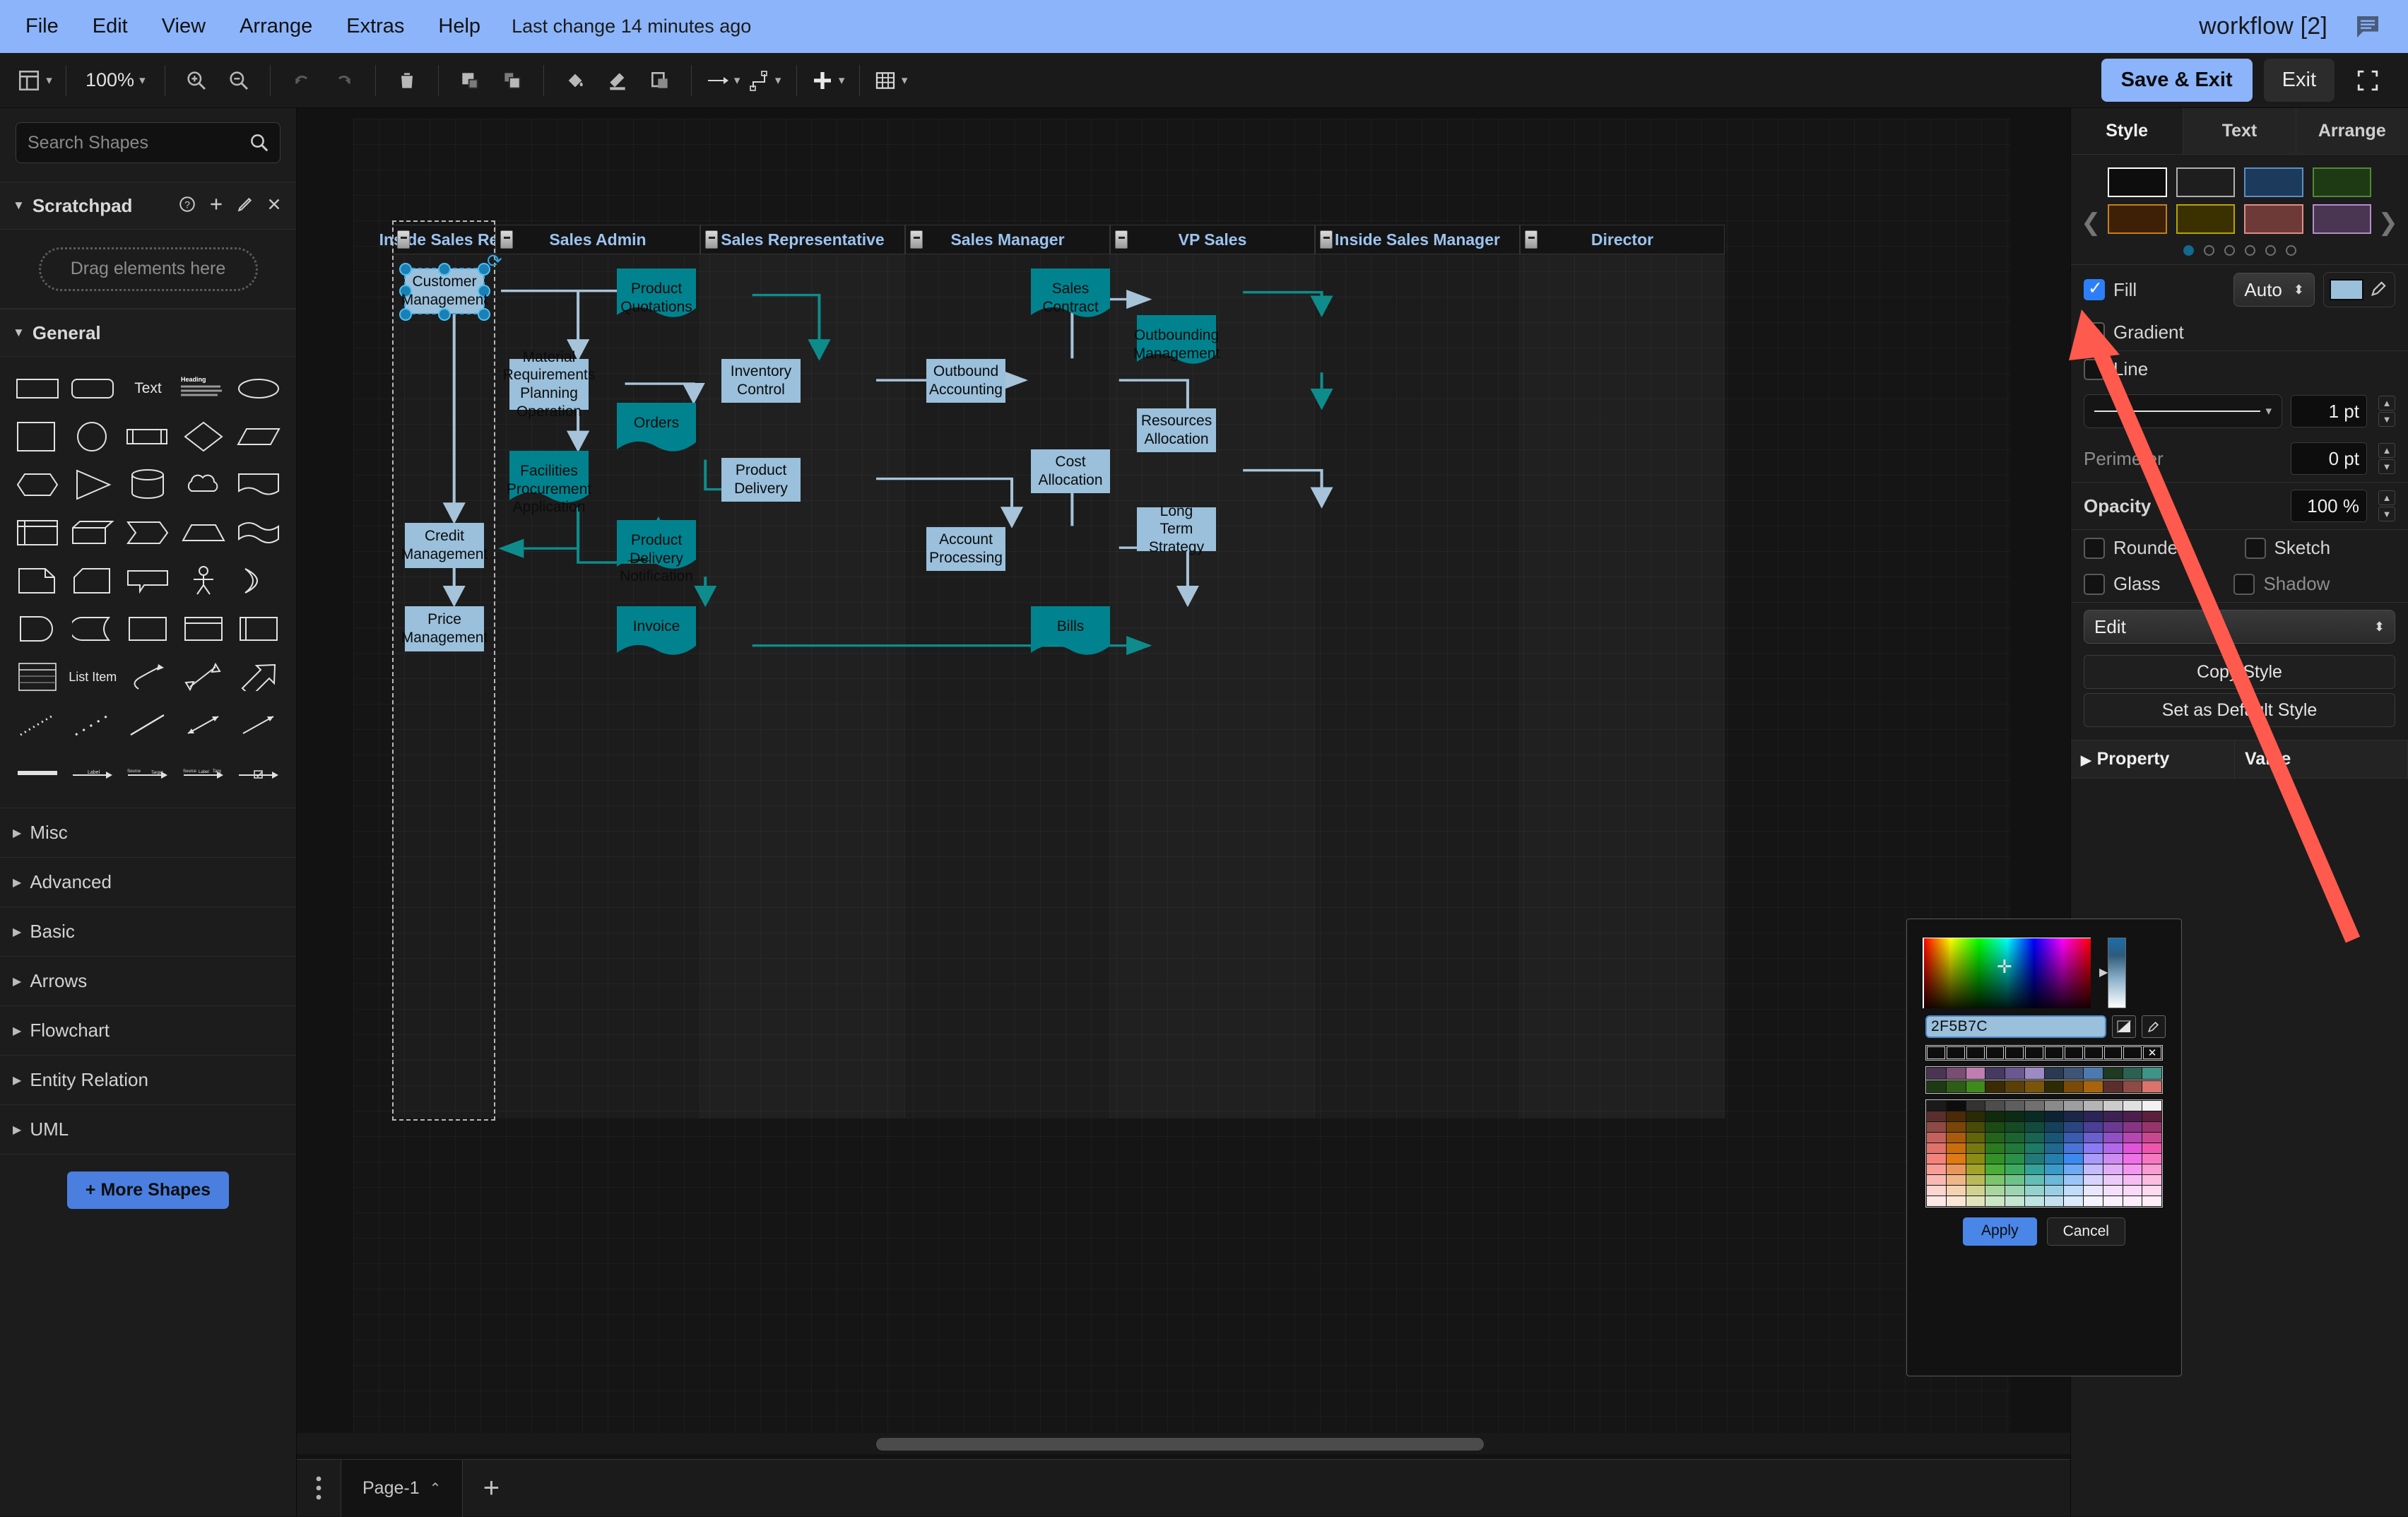 This screenshot has width=2408, height=1517. Describe the element at coordinates (2094, 584) in the screenshot. I see `glass-checkbox` at that location.